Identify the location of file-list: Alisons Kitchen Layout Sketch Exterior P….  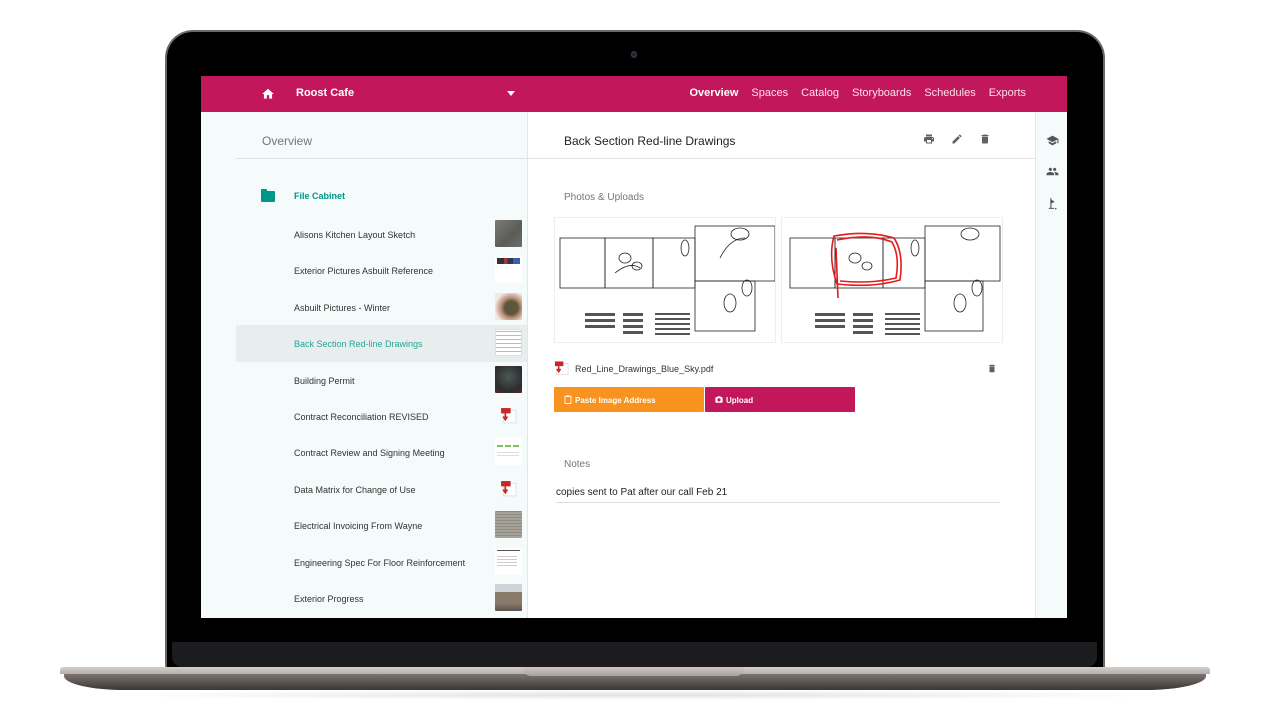
(381, 416).